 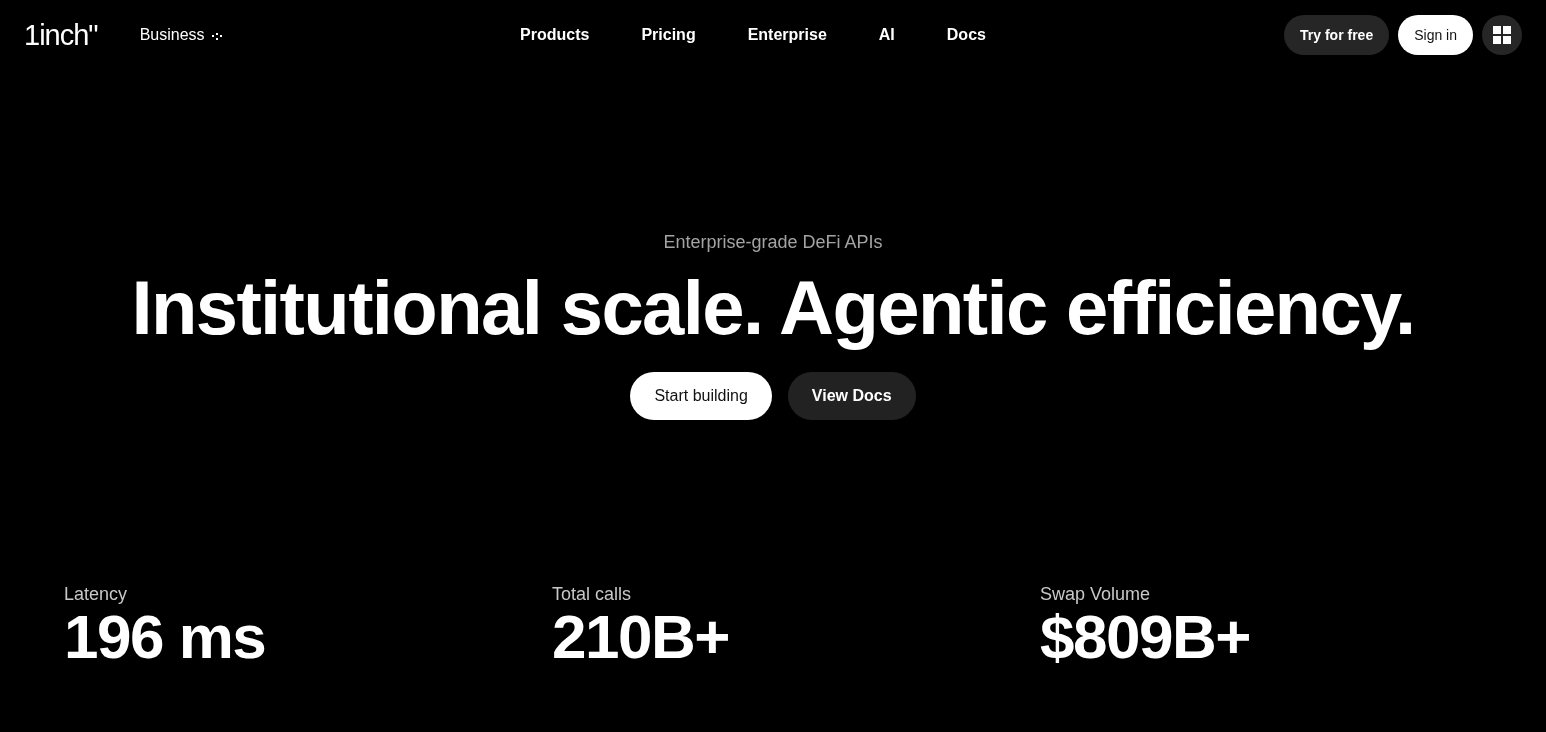 What do you see at coordinates (1095, 594) in the screenshot?
I see `stat-label: Swap Volume` at bounding box center [1095, 594].